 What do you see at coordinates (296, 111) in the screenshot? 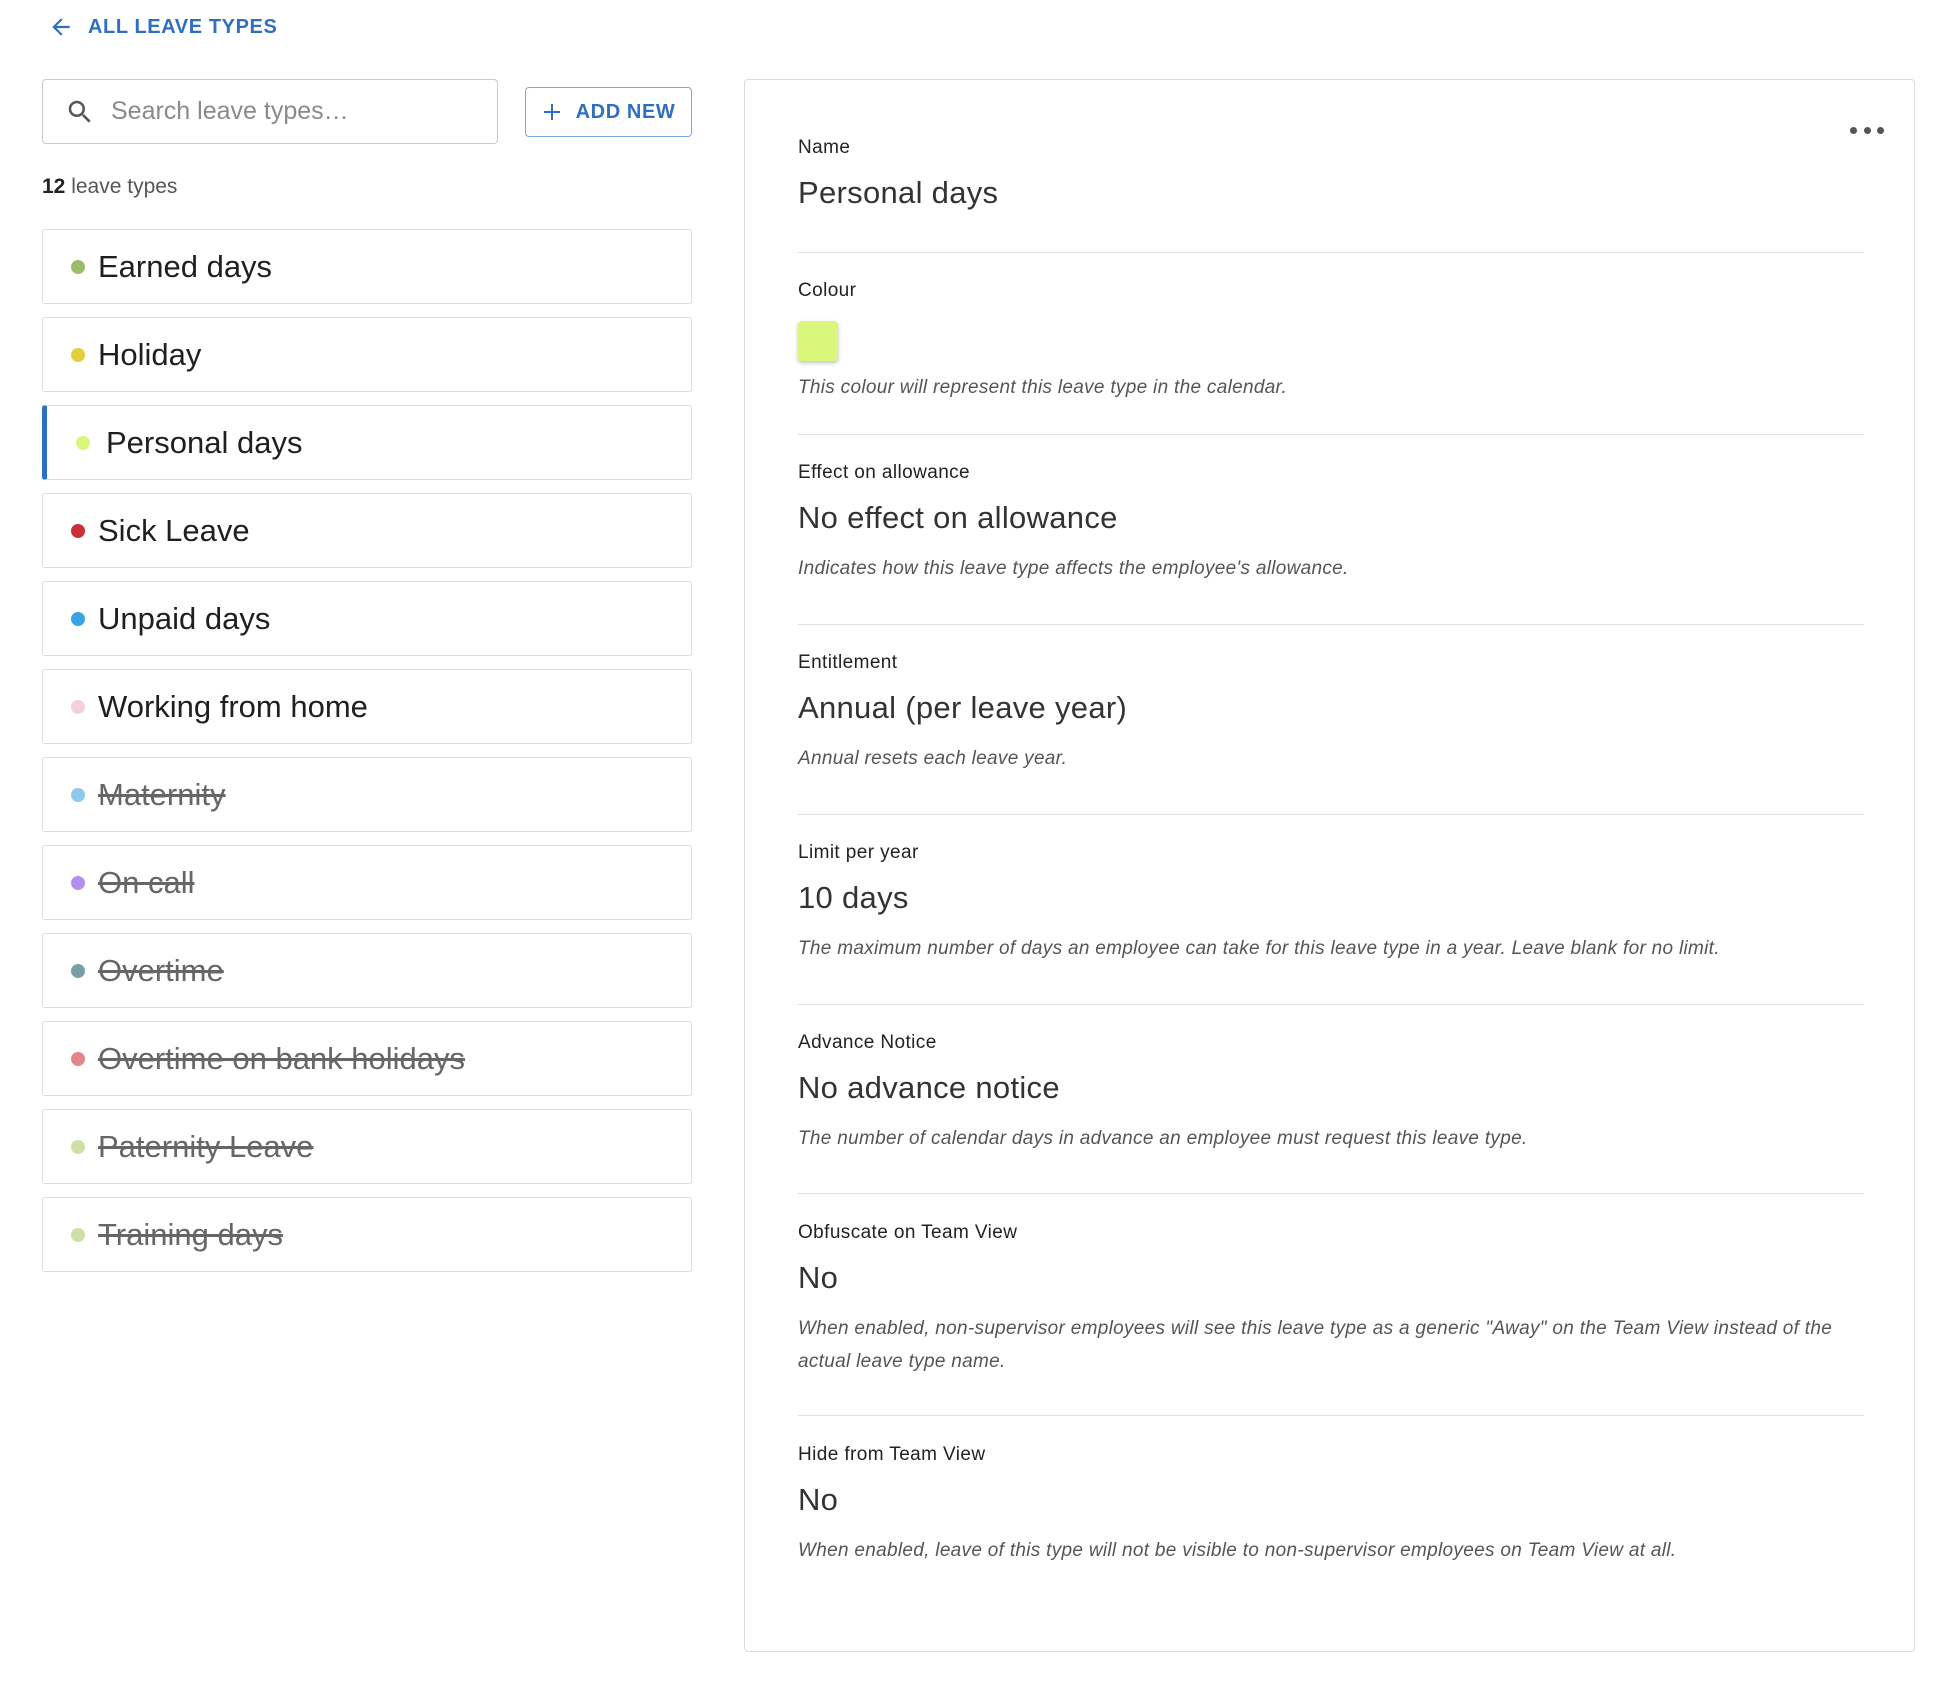
I see `search-input` at bounding box center [296, 111].